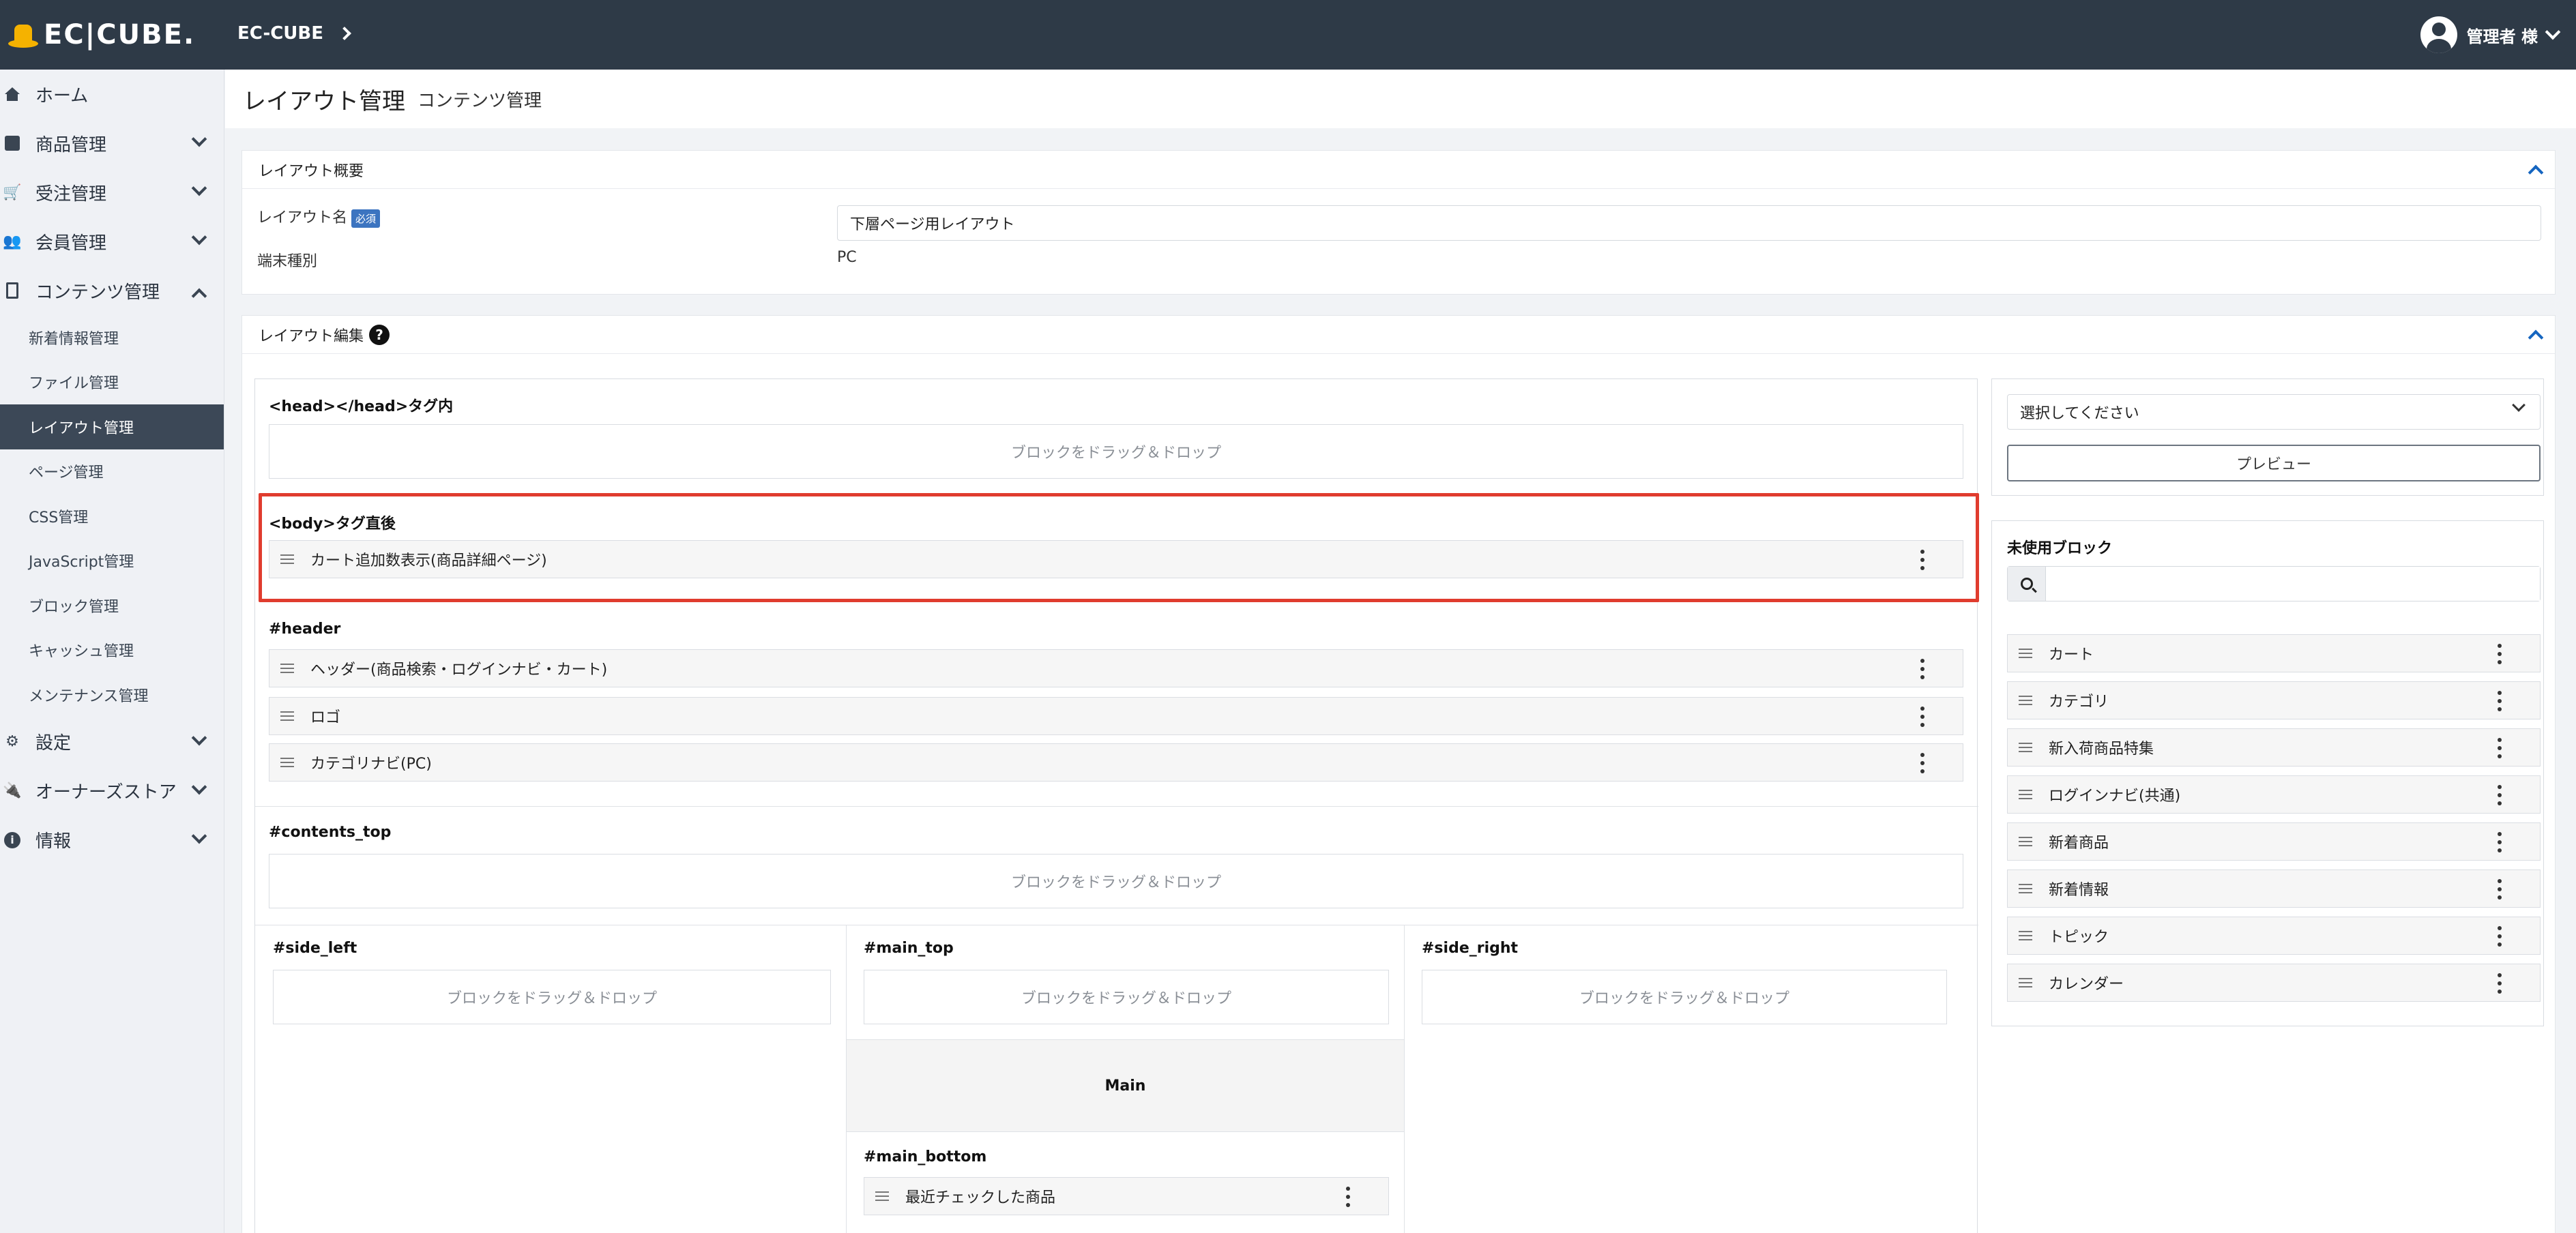 The image size is (2576, 1233). Describe the element at coordinates (925, 1156) in the screenshot. I see `region-title-main-bottom: #main_bottom` at that location.